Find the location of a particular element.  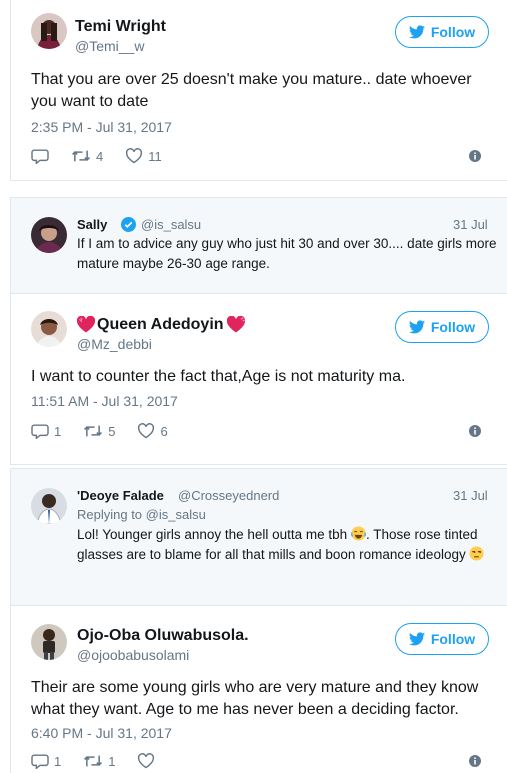

retweet-action: 1 is located at coordinates (99, 761).